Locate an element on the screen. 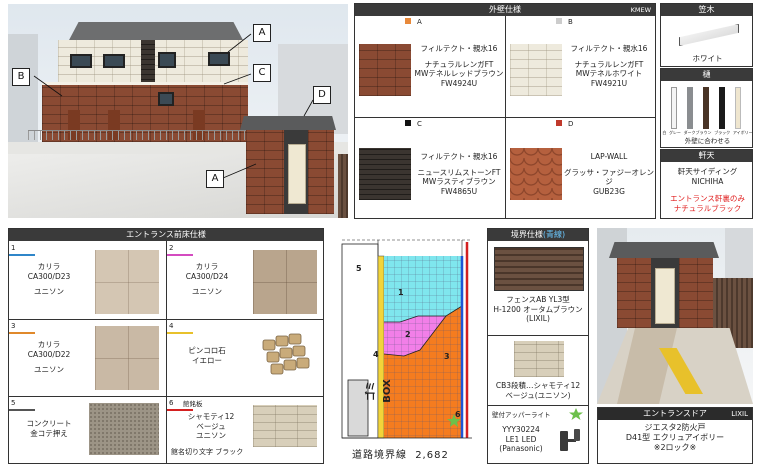 The width and height of the screenshot is (757, 467). plan-zone-5: 5 is located at coordinates (359, 268).